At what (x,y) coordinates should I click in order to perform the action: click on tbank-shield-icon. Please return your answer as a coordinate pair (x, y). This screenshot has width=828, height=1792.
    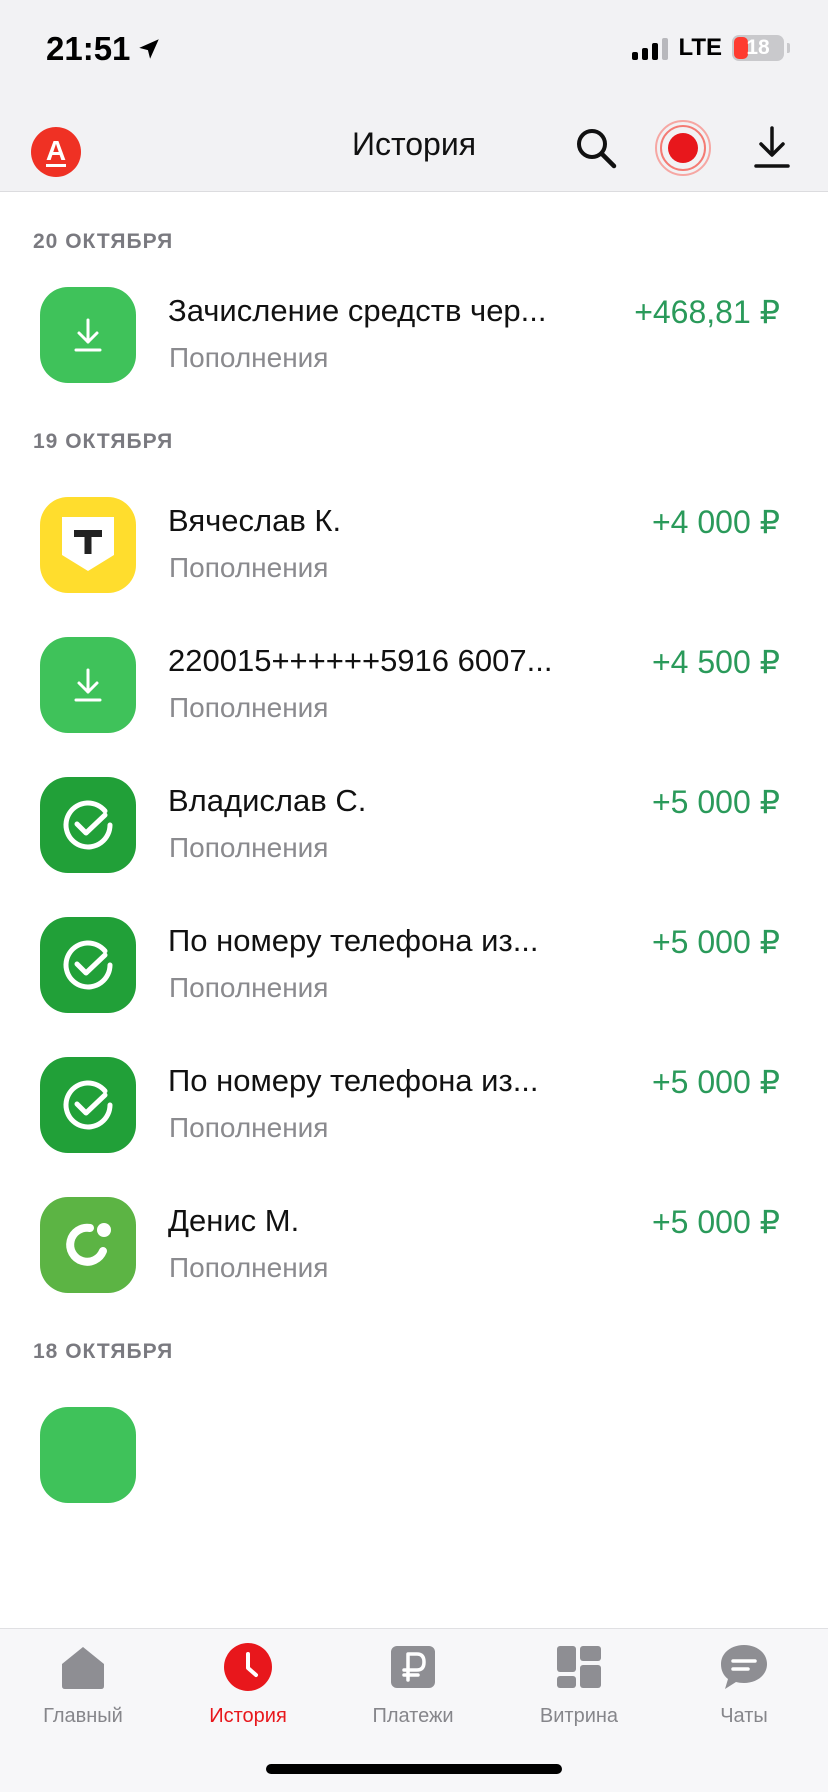
    Looking at the image, I should click on (88, 545).